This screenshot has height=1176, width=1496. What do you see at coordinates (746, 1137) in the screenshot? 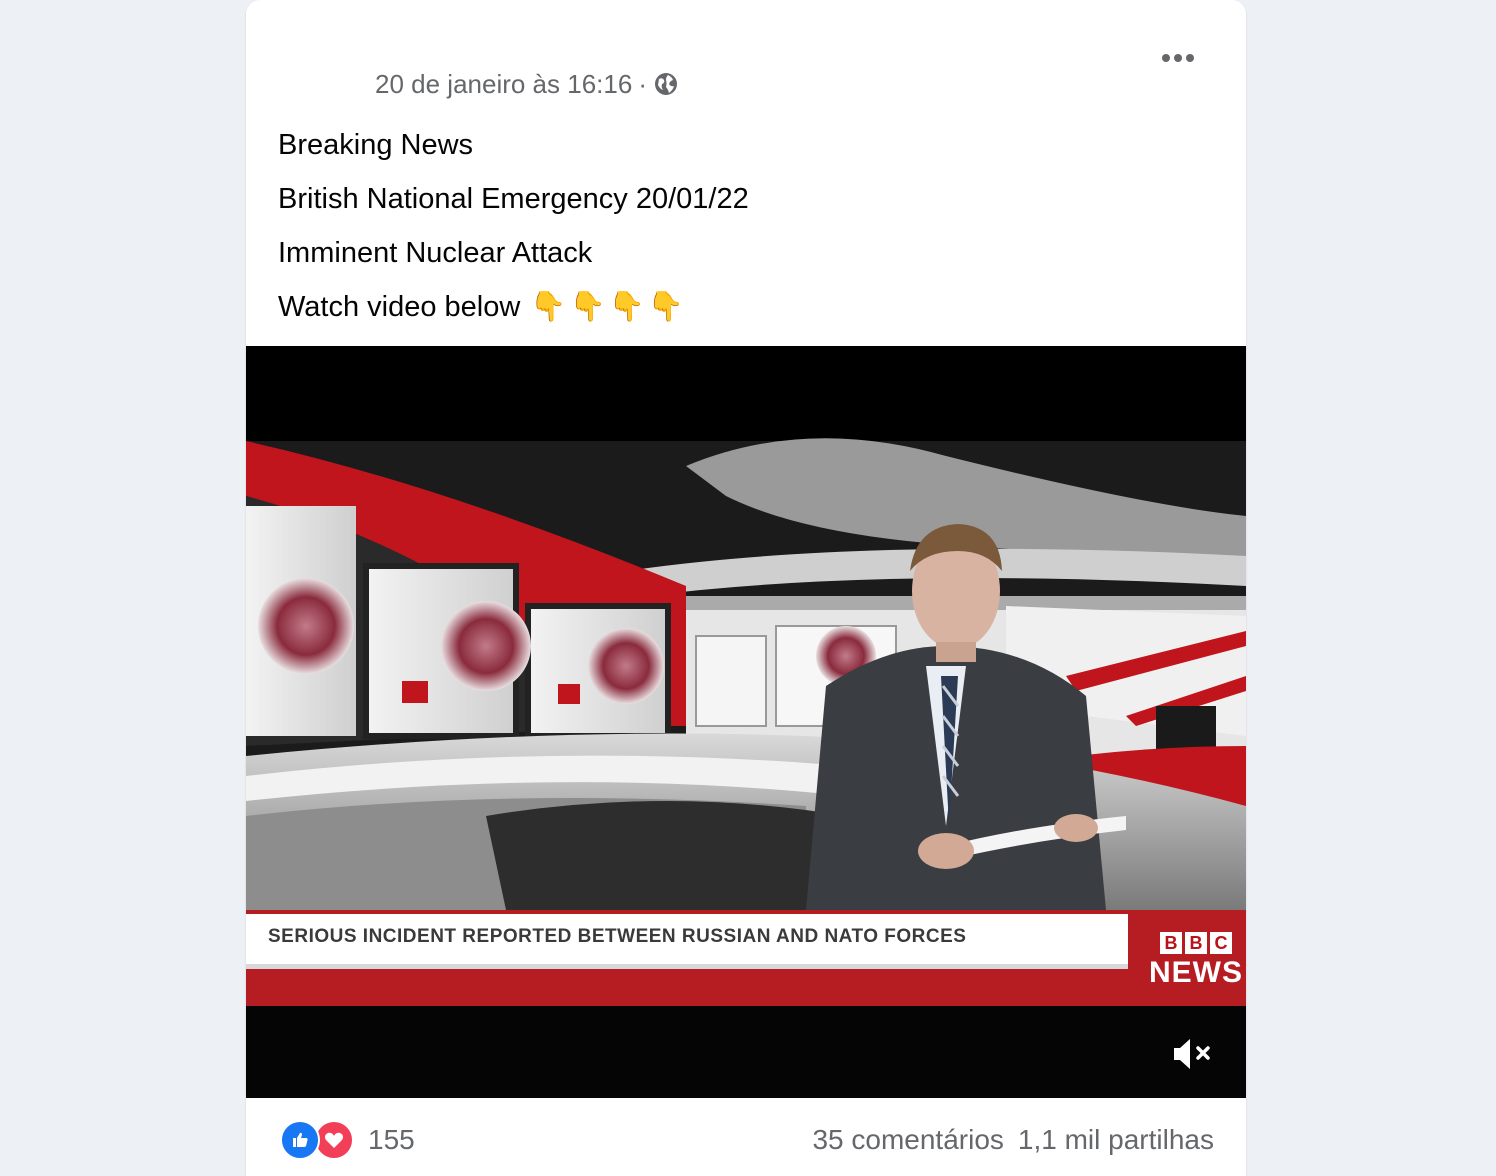
I see `post-footer: 155 35 comentários 1,1 mil partilhas` at bounding box center [746, 1137].